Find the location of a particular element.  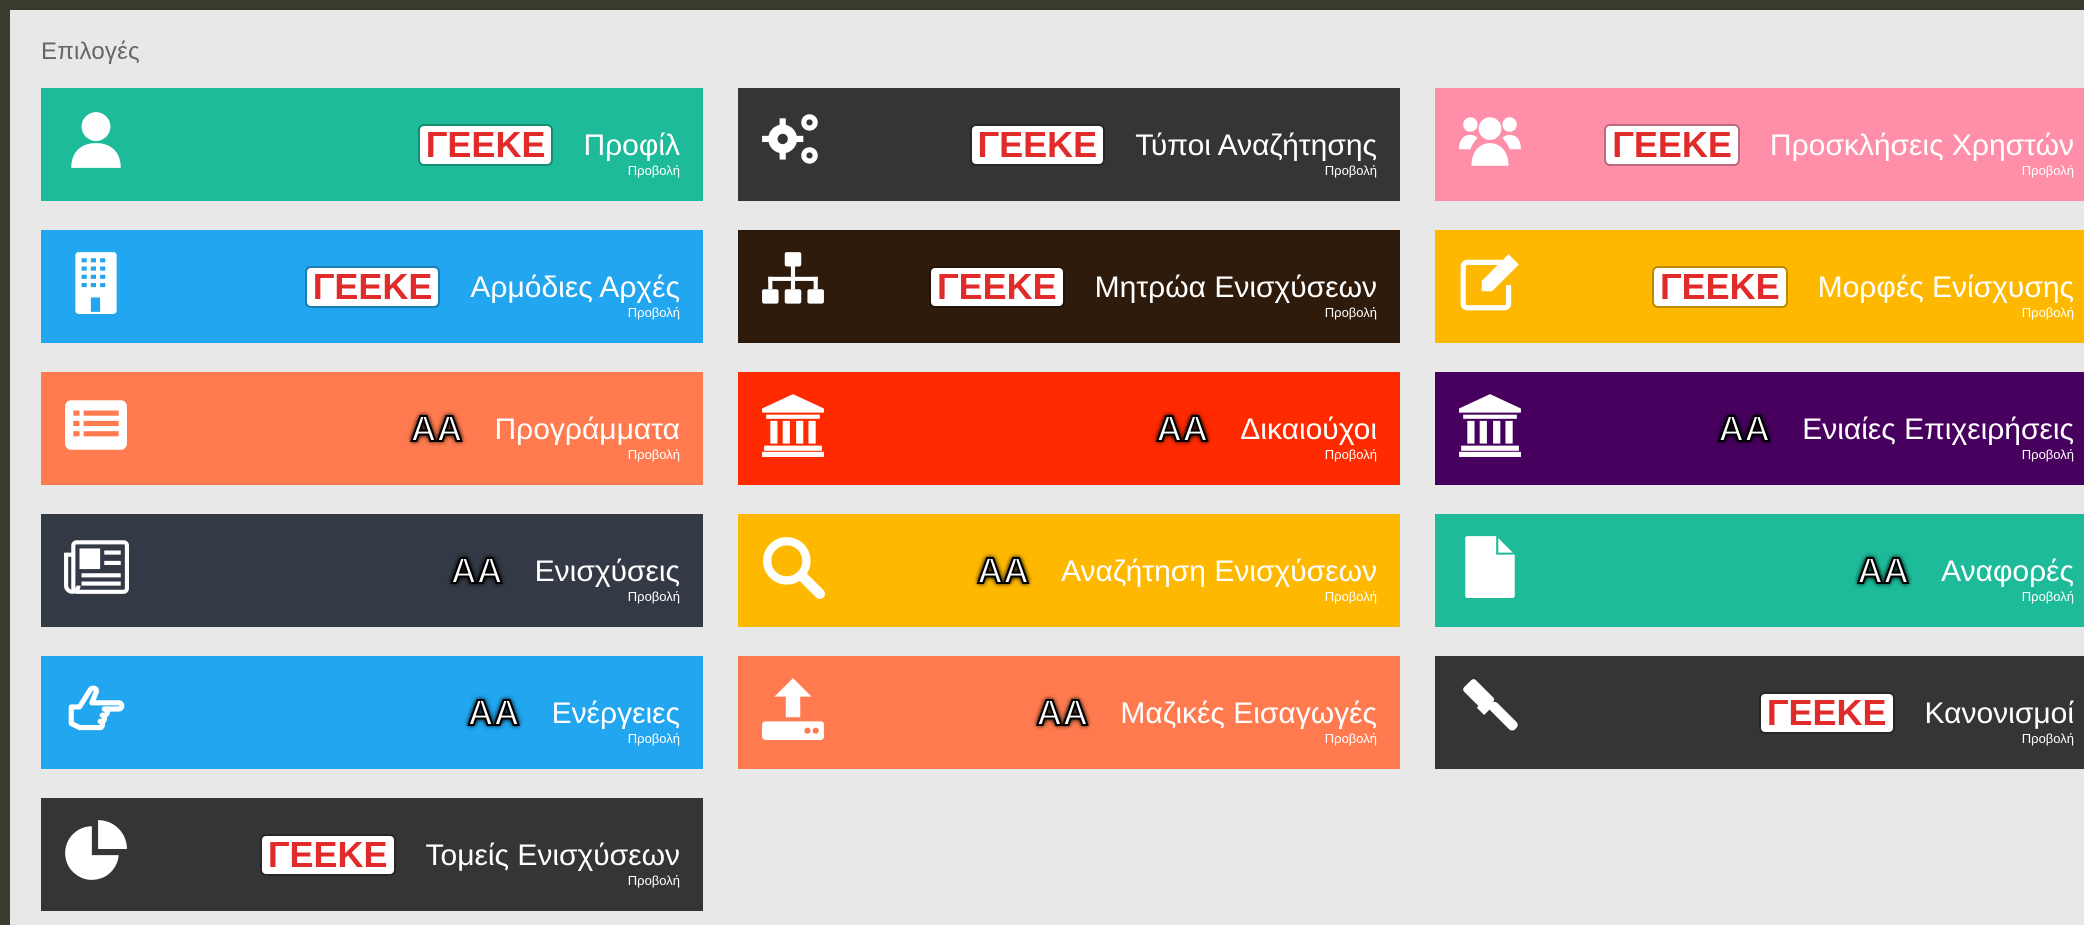

tile-5: ΓΕΕΚΕ Μορφές Ενίσχυσης Προβολή is located at coordinates (1759, 286).